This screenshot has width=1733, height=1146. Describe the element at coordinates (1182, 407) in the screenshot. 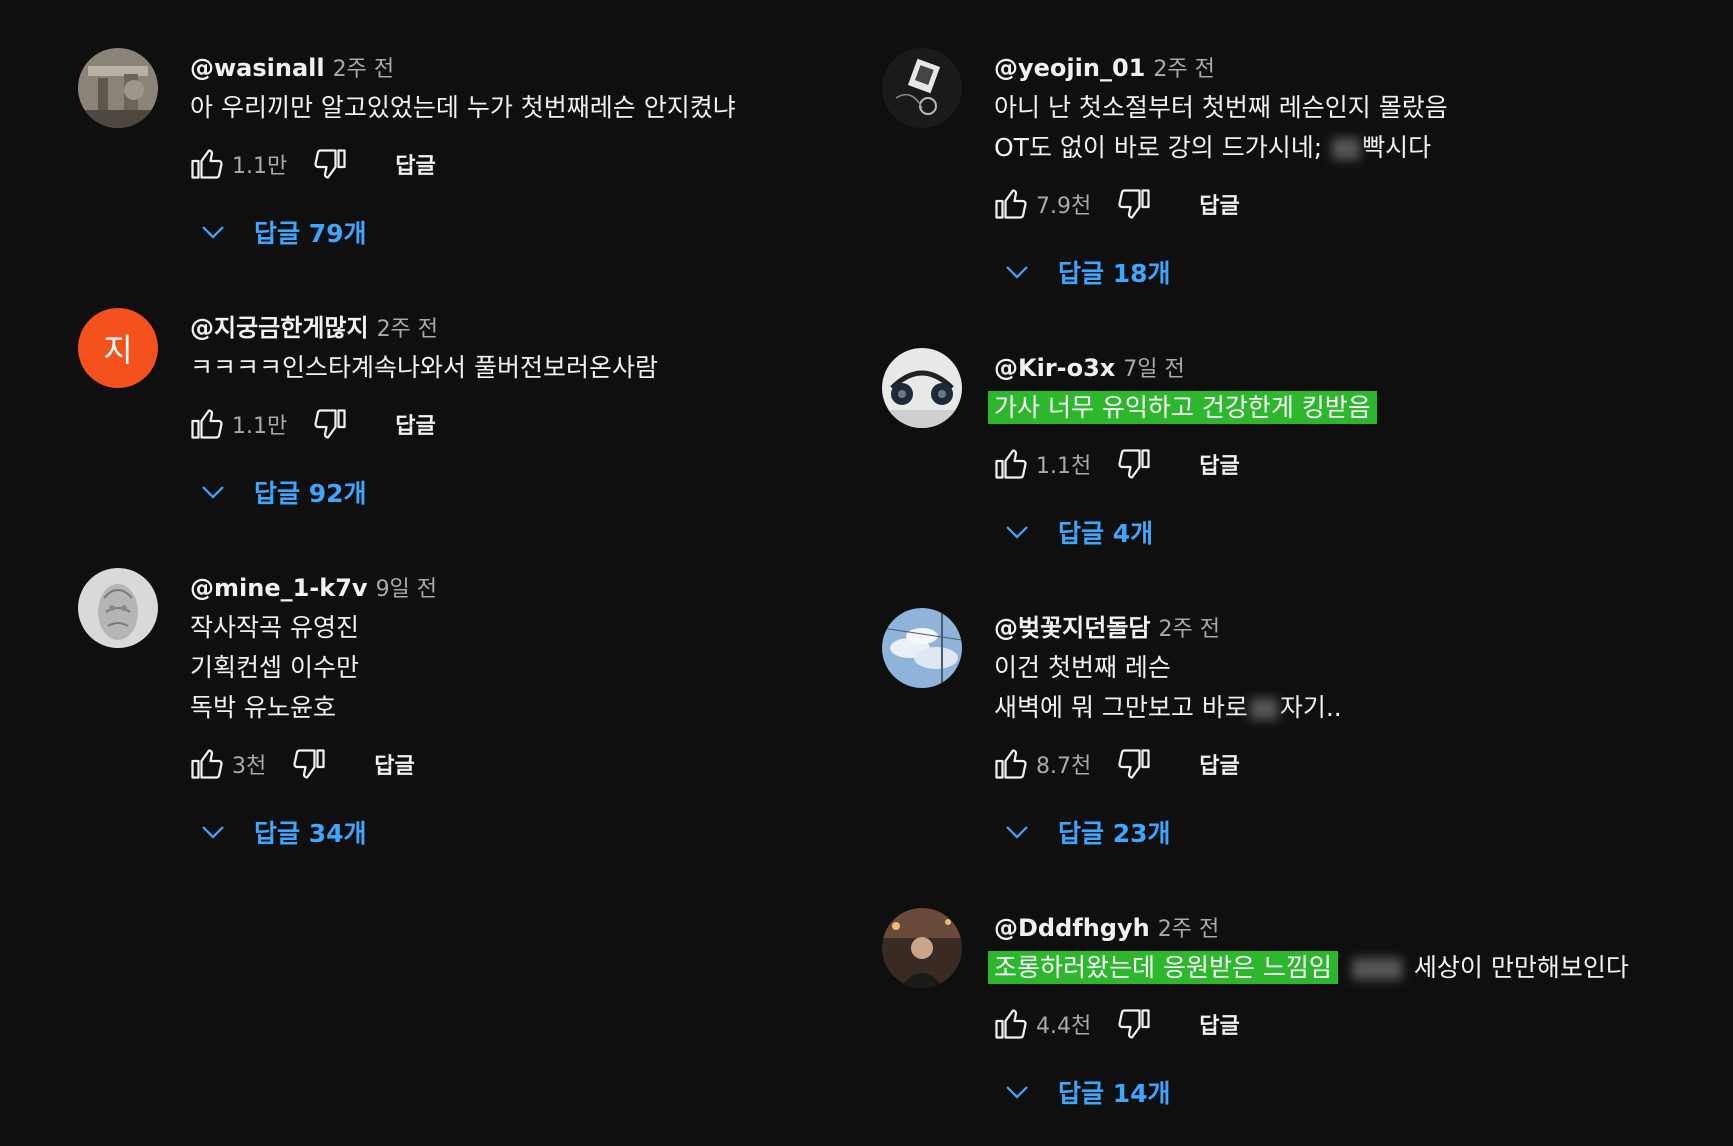

I see `highlighted-text: 가사 너무 유익하고 건강한게 킹받음` at that location.